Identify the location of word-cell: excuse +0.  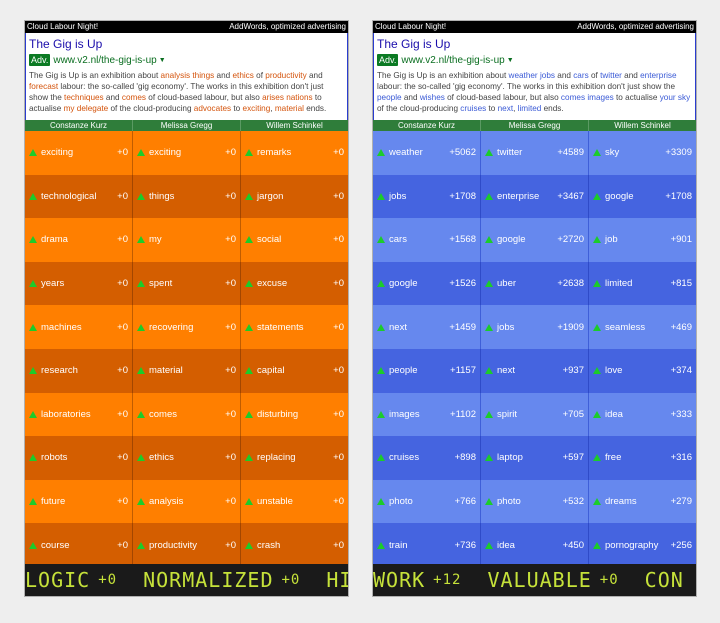
(294, 283).